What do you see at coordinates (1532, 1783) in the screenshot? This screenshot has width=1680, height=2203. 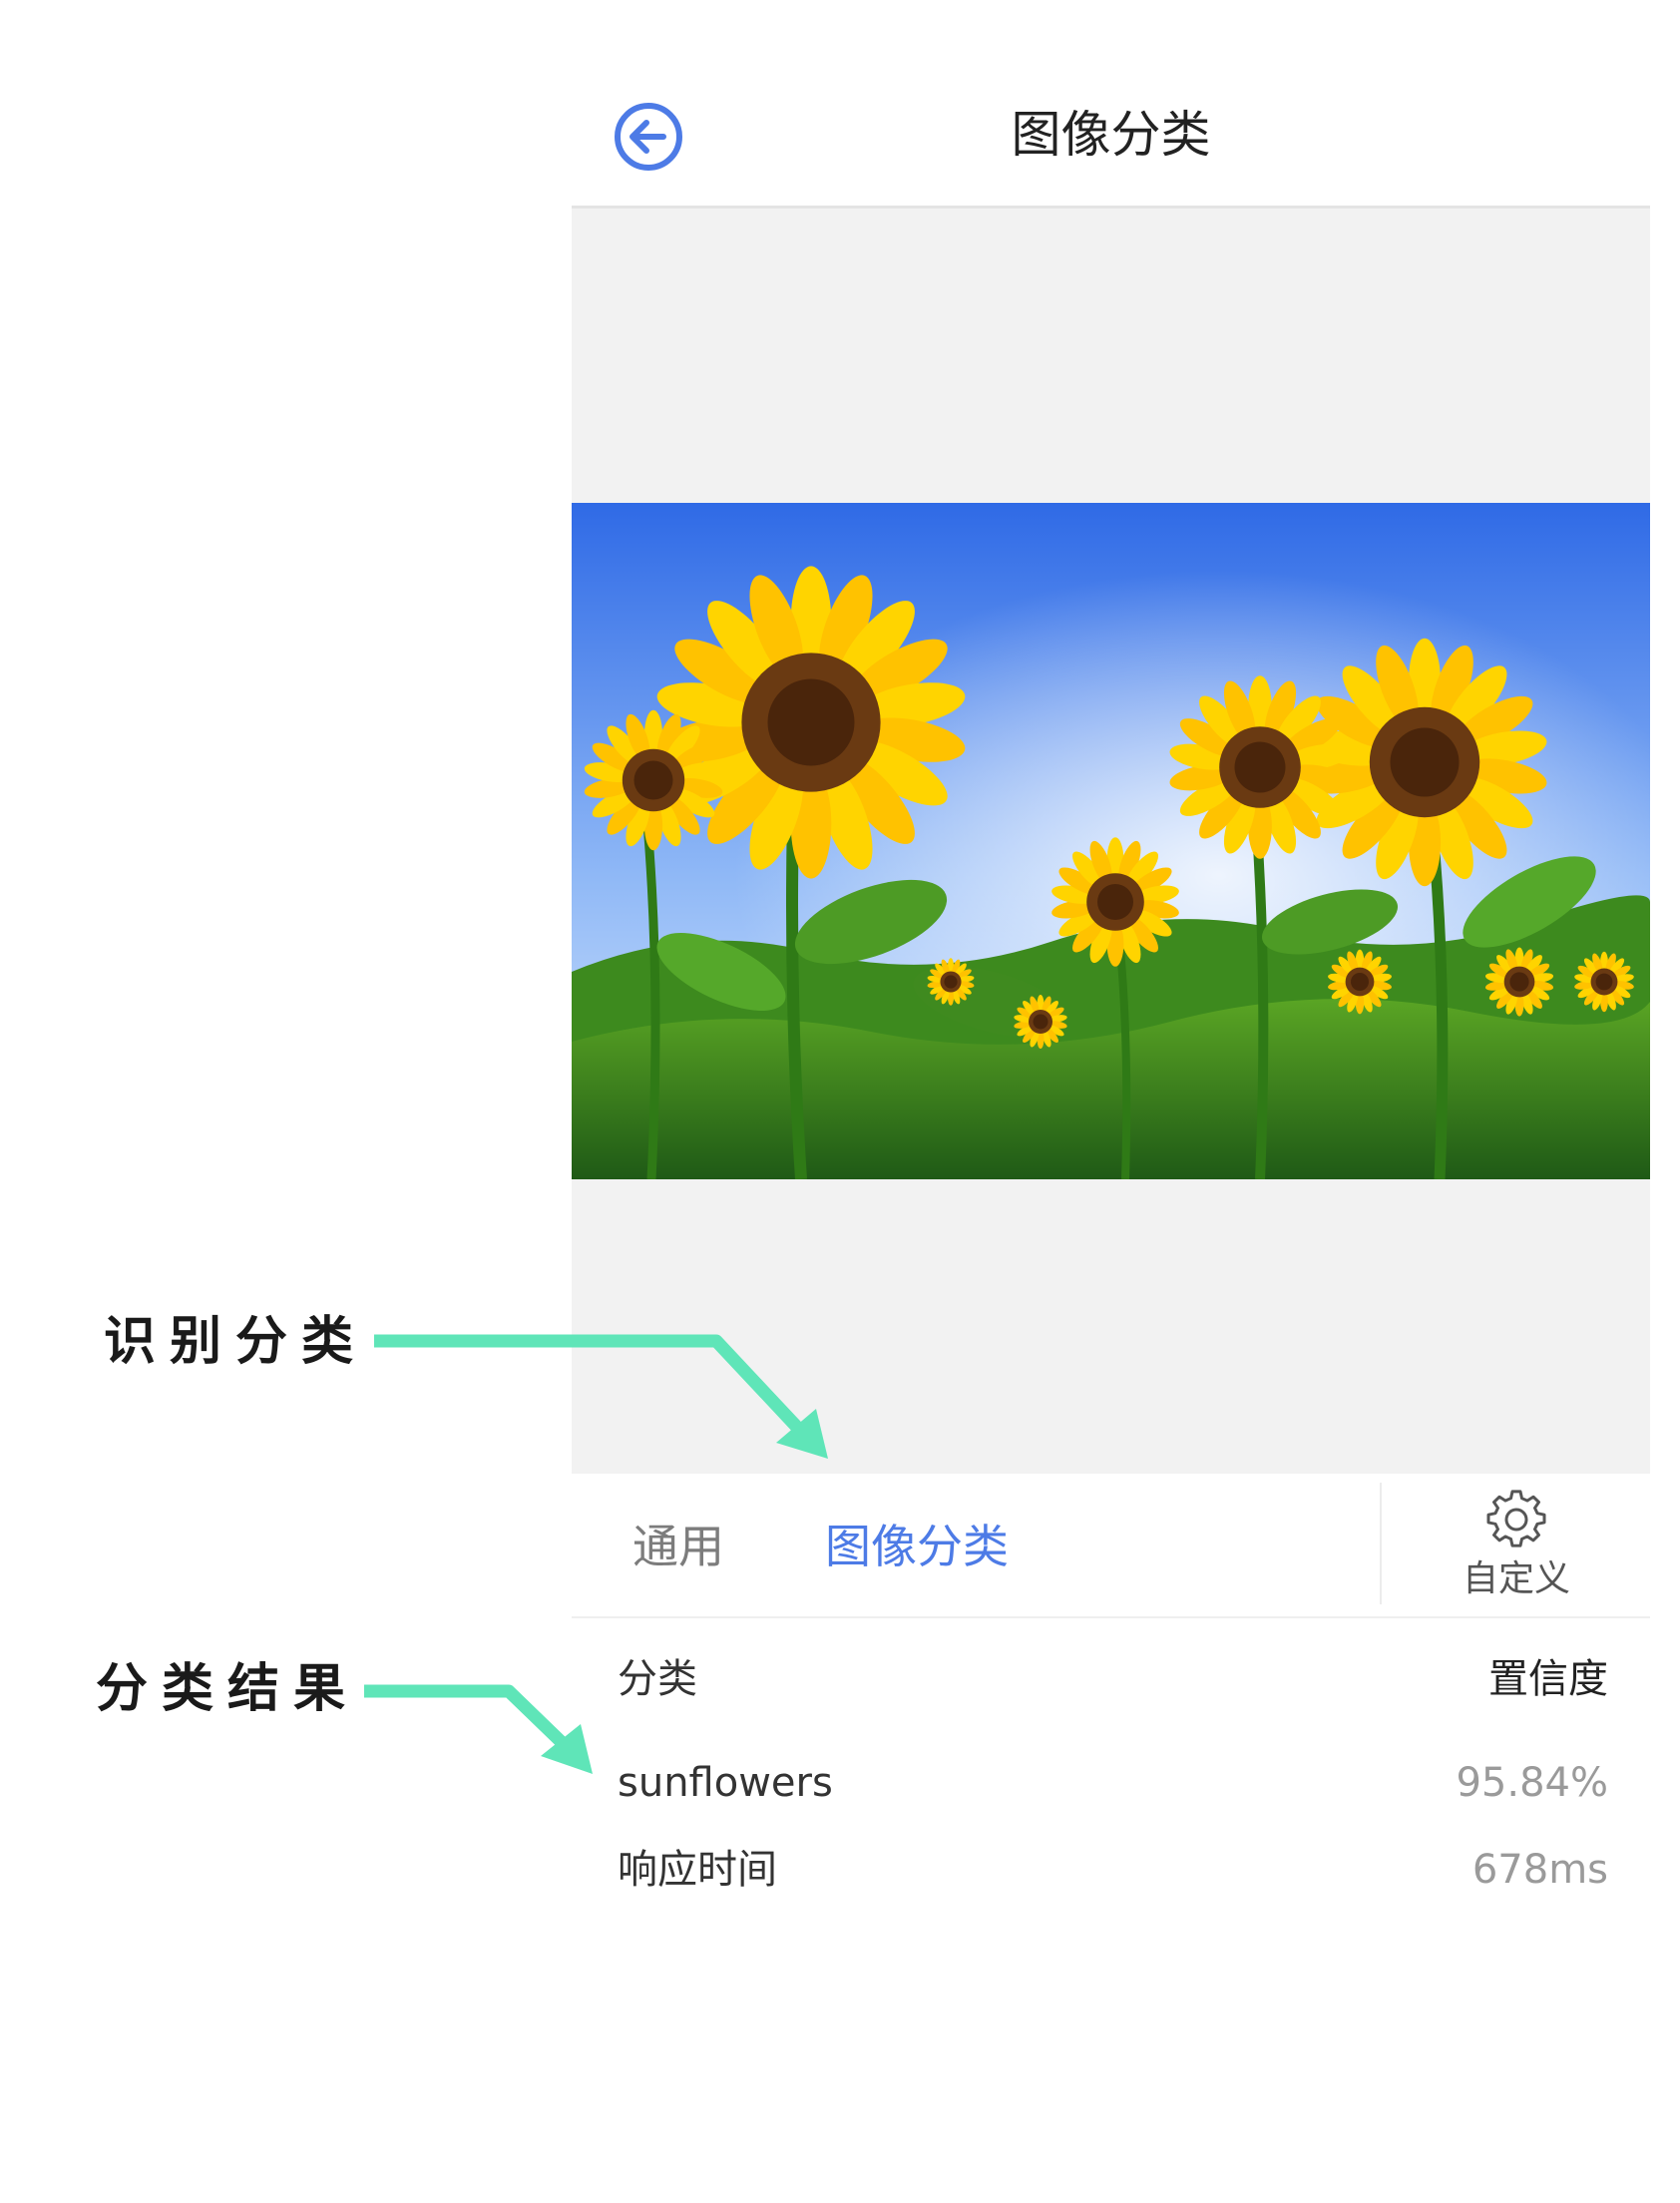 I see `result-confidence-value: 95.84%` at bounding box center [1532, 1783].